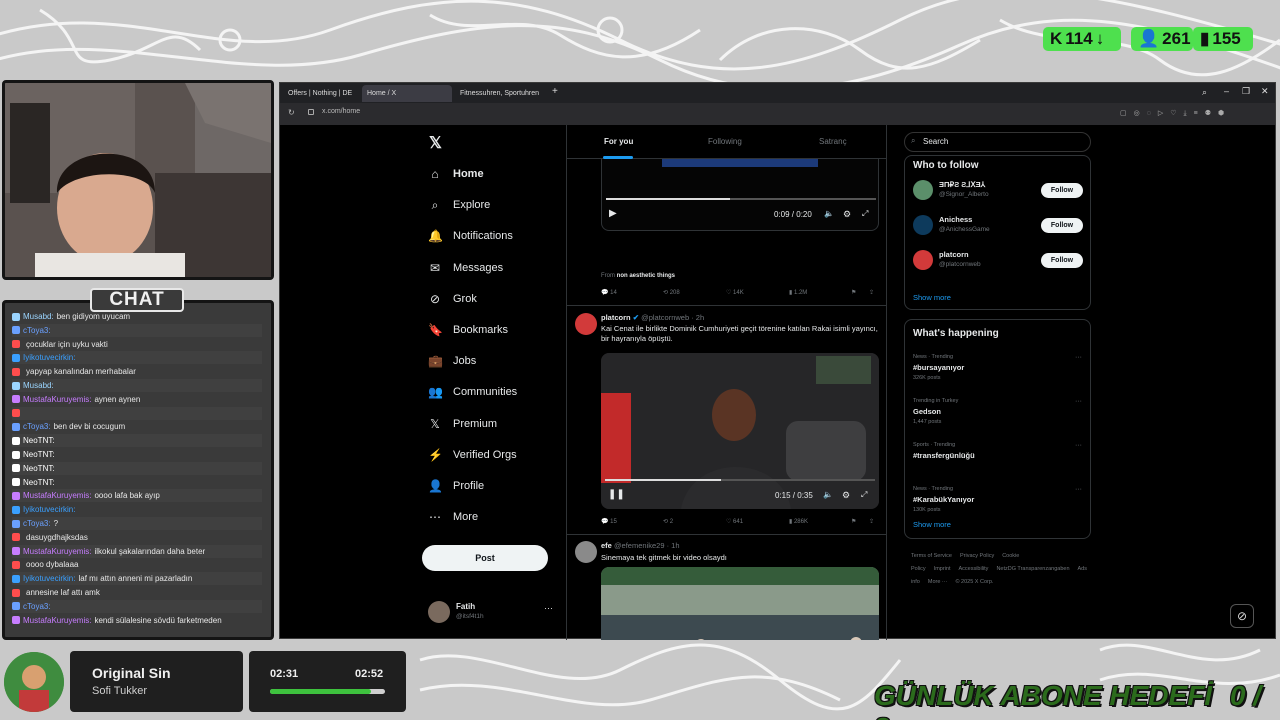 This screenshot has width=1280, height=720. What do you see at coordinates (725, 141) in the screenshot?
I see `tab-following: Following` at bounding box center [725, 141].